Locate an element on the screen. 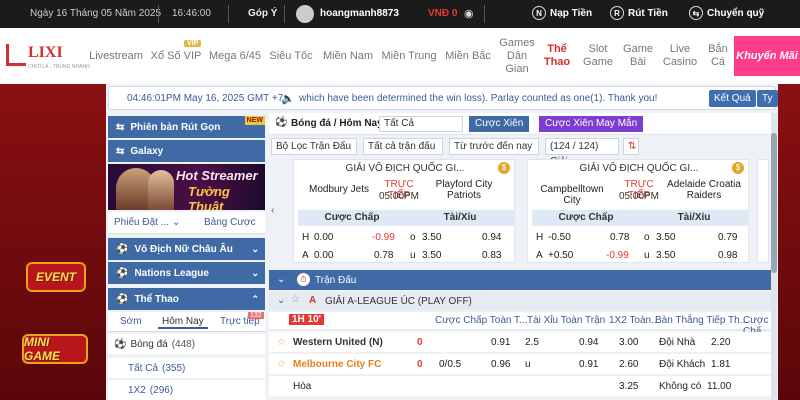  streamer-banner: Hot Streamer Tường Thuật is located at coordinates (186, 187).